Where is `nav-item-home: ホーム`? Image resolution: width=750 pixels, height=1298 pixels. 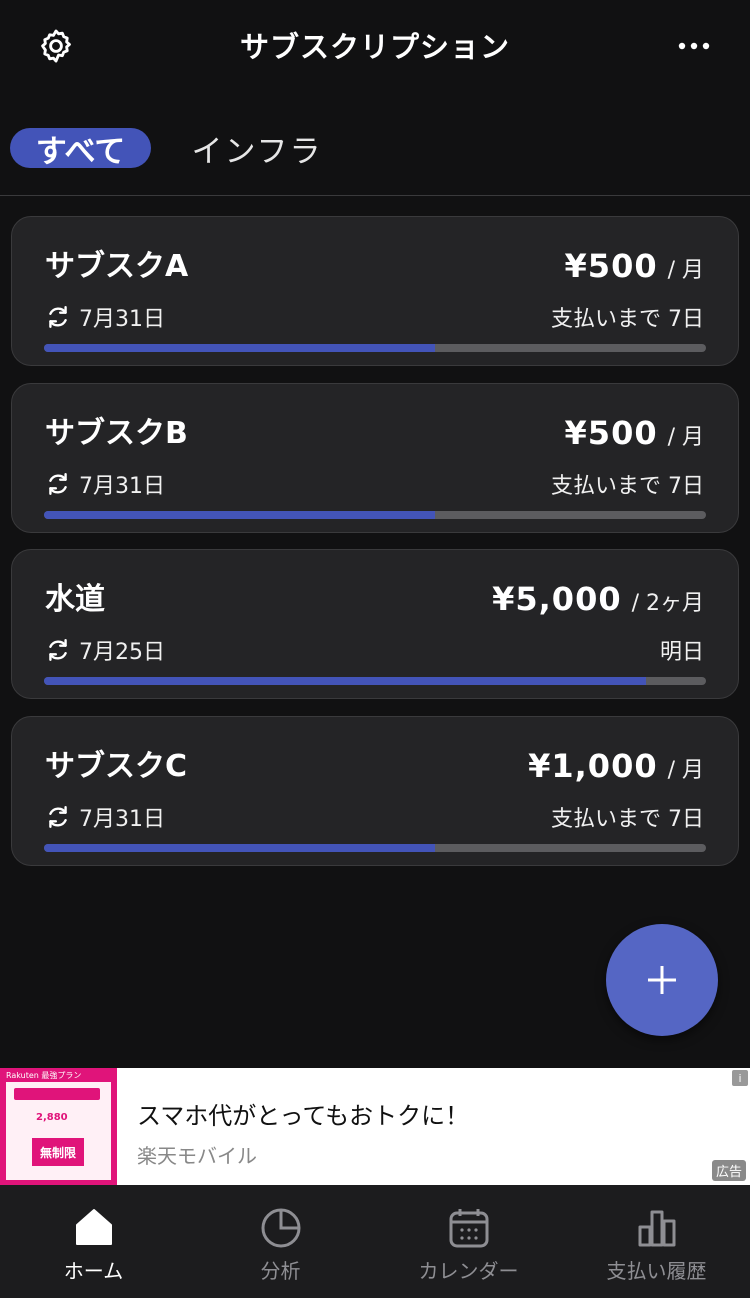
nav-item-home: ホーム is located at coordinates (93, 1241).